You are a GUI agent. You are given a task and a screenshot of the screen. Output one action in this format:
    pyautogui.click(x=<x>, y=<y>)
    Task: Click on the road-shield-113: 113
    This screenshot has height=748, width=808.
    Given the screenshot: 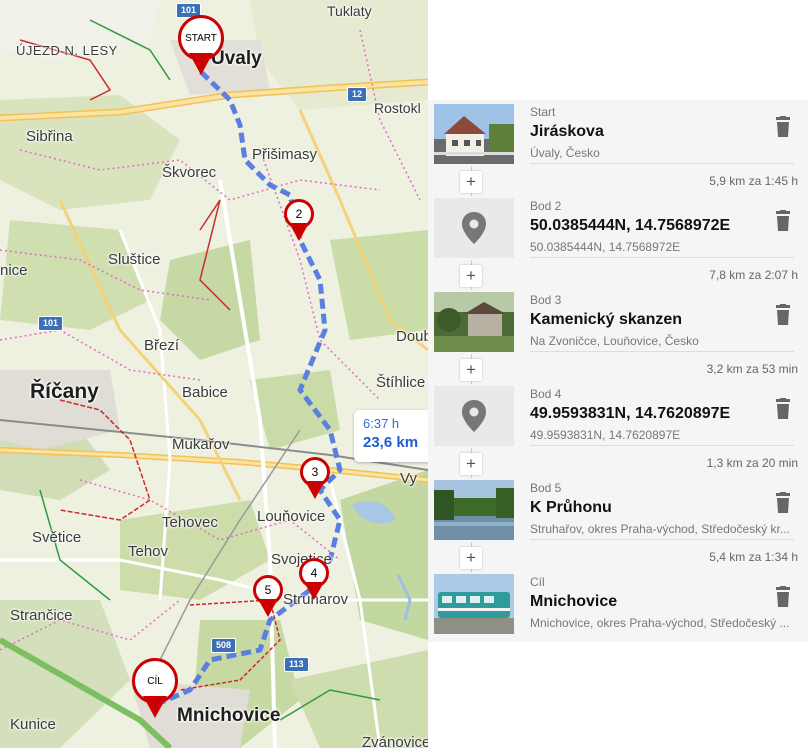 What is the action you would take?
    pyautogui.click(x=296, y=664)
    